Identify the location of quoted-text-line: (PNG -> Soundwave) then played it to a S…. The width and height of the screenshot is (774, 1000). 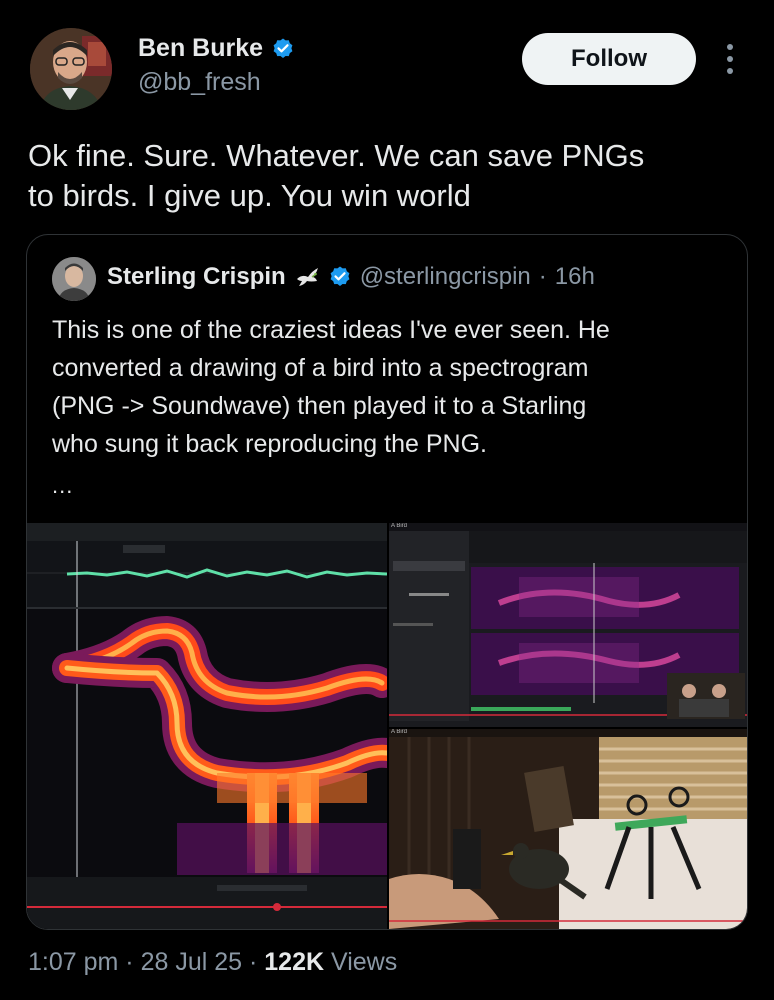
(319, 406).